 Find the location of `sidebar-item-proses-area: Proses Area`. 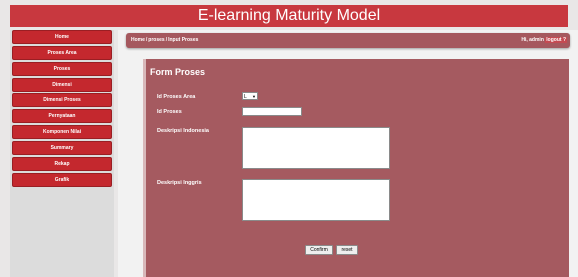

sidebar-item-proses-area: Proses Area is located at coordinates (62, 52).